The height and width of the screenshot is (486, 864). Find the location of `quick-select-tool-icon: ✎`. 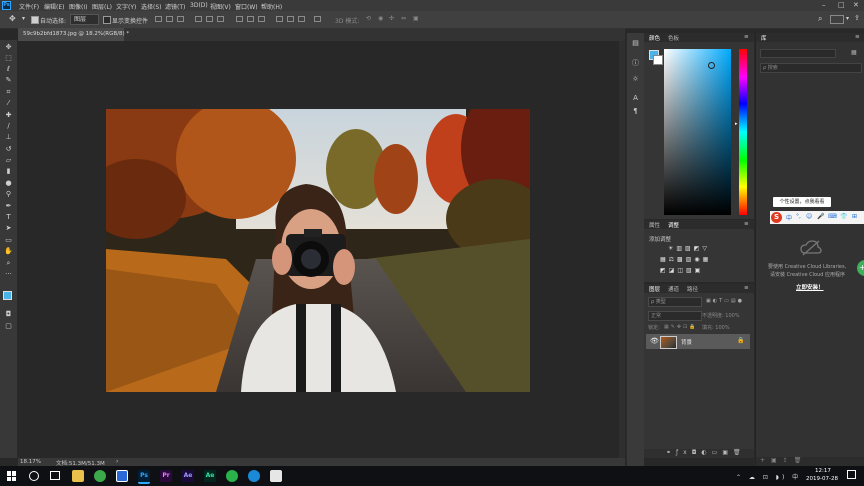

quick-select-tool-icon: ✎ is located at coordinates (8, 80).